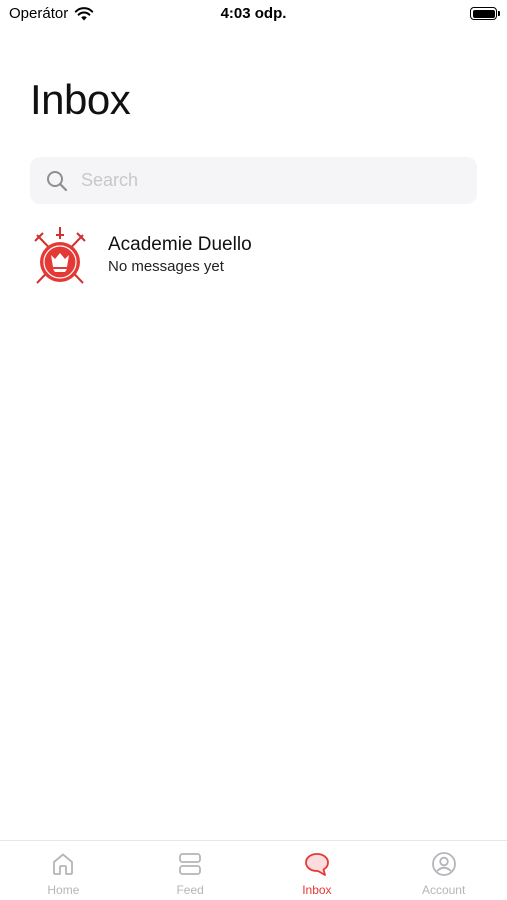 The image size is (507, 900). I want to click on search-icon, so click(57, 180).